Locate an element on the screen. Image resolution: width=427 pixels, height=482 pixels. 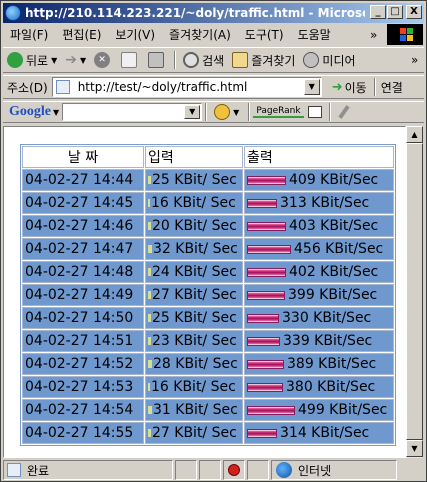
menu-tools: 도구(T) is located at coordinates (264, 34).